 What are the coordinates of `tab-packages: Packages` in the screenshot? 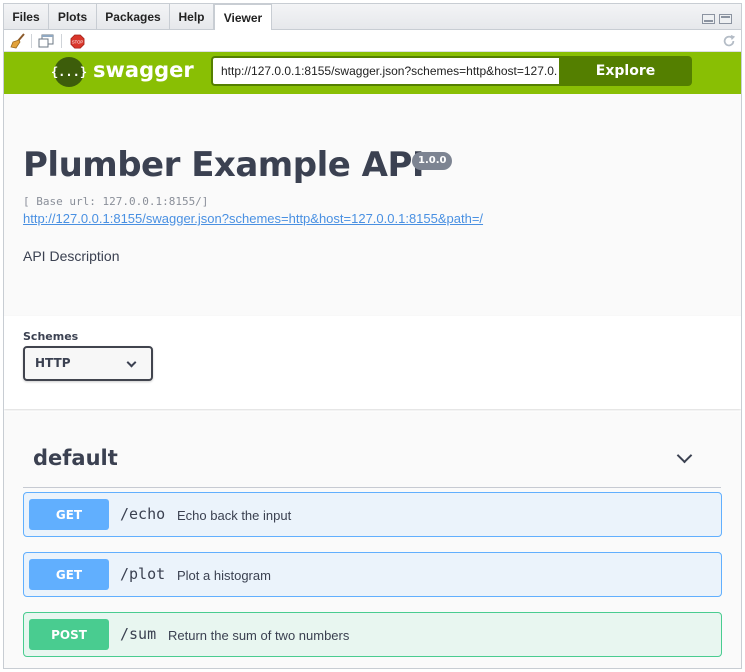 It's located at (133, 17).